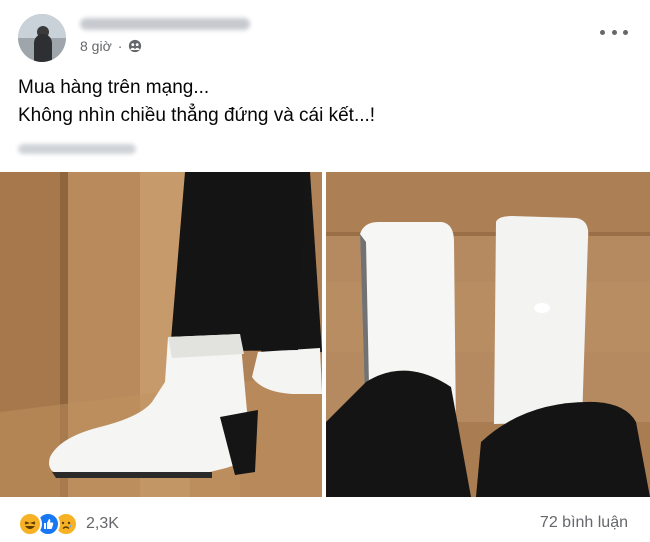 The image size is (650, 542). I want to click on author-avatar, so click(42, 38).